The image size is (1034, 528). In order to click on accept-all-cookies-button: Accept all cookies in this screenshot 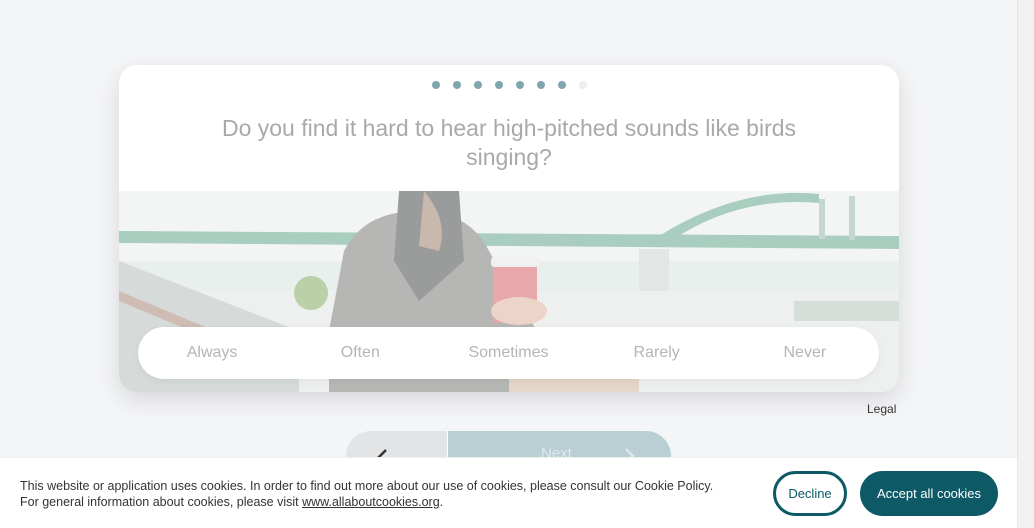, I will do `click(929, 493)`.